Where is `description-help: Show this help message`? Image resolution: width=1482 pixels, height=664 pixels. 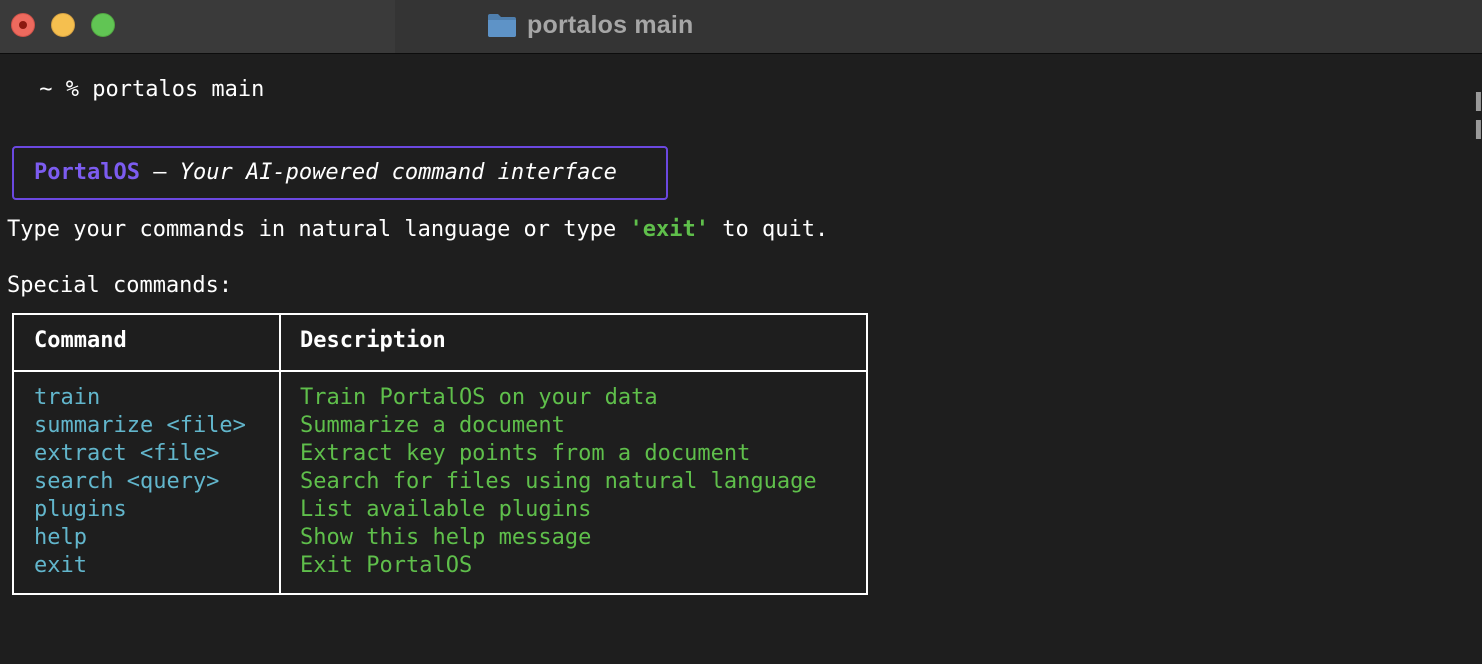
description-help: Show this help message is located at coordinates (446, 537).